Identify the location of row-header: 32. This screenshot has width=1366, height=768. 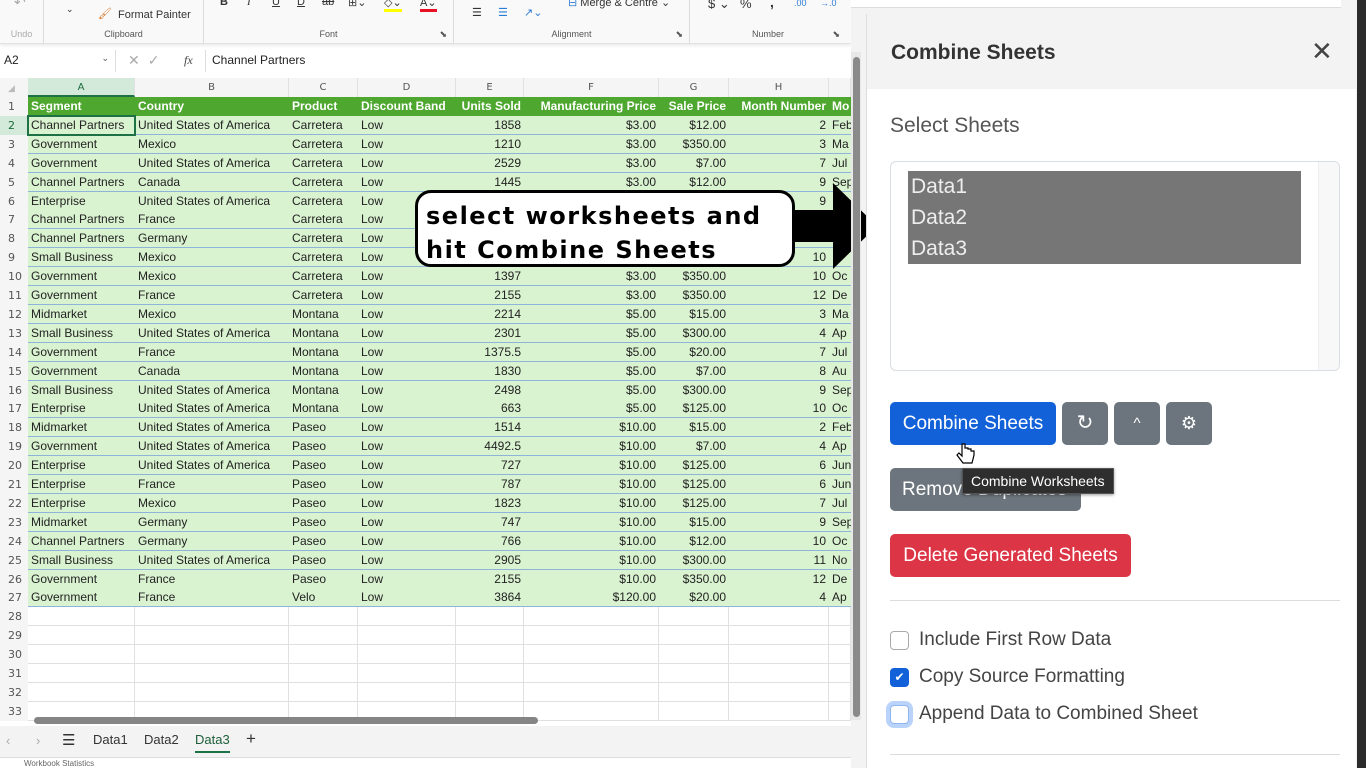
(14, 692).